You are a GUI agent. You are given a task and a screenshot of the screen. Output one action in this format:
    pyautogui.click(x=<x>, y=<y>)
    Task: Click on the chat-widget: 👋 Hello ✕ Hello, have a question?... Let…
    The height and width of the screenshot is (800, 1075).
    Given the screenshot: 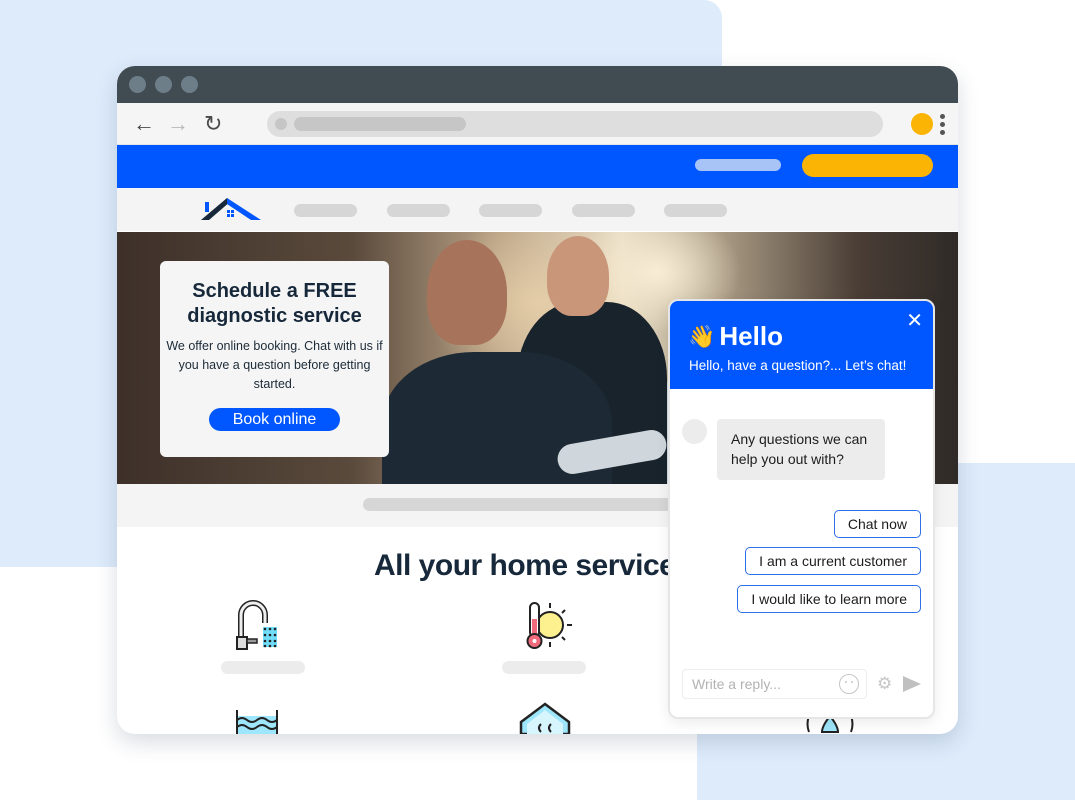 What is the action you would take?
    pyautogui.click(x=801, y=509)
    